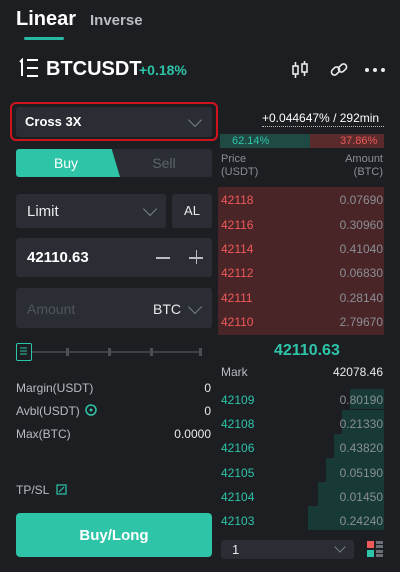  I want to click on symbol-change: +0.18%, so click(163, 70).